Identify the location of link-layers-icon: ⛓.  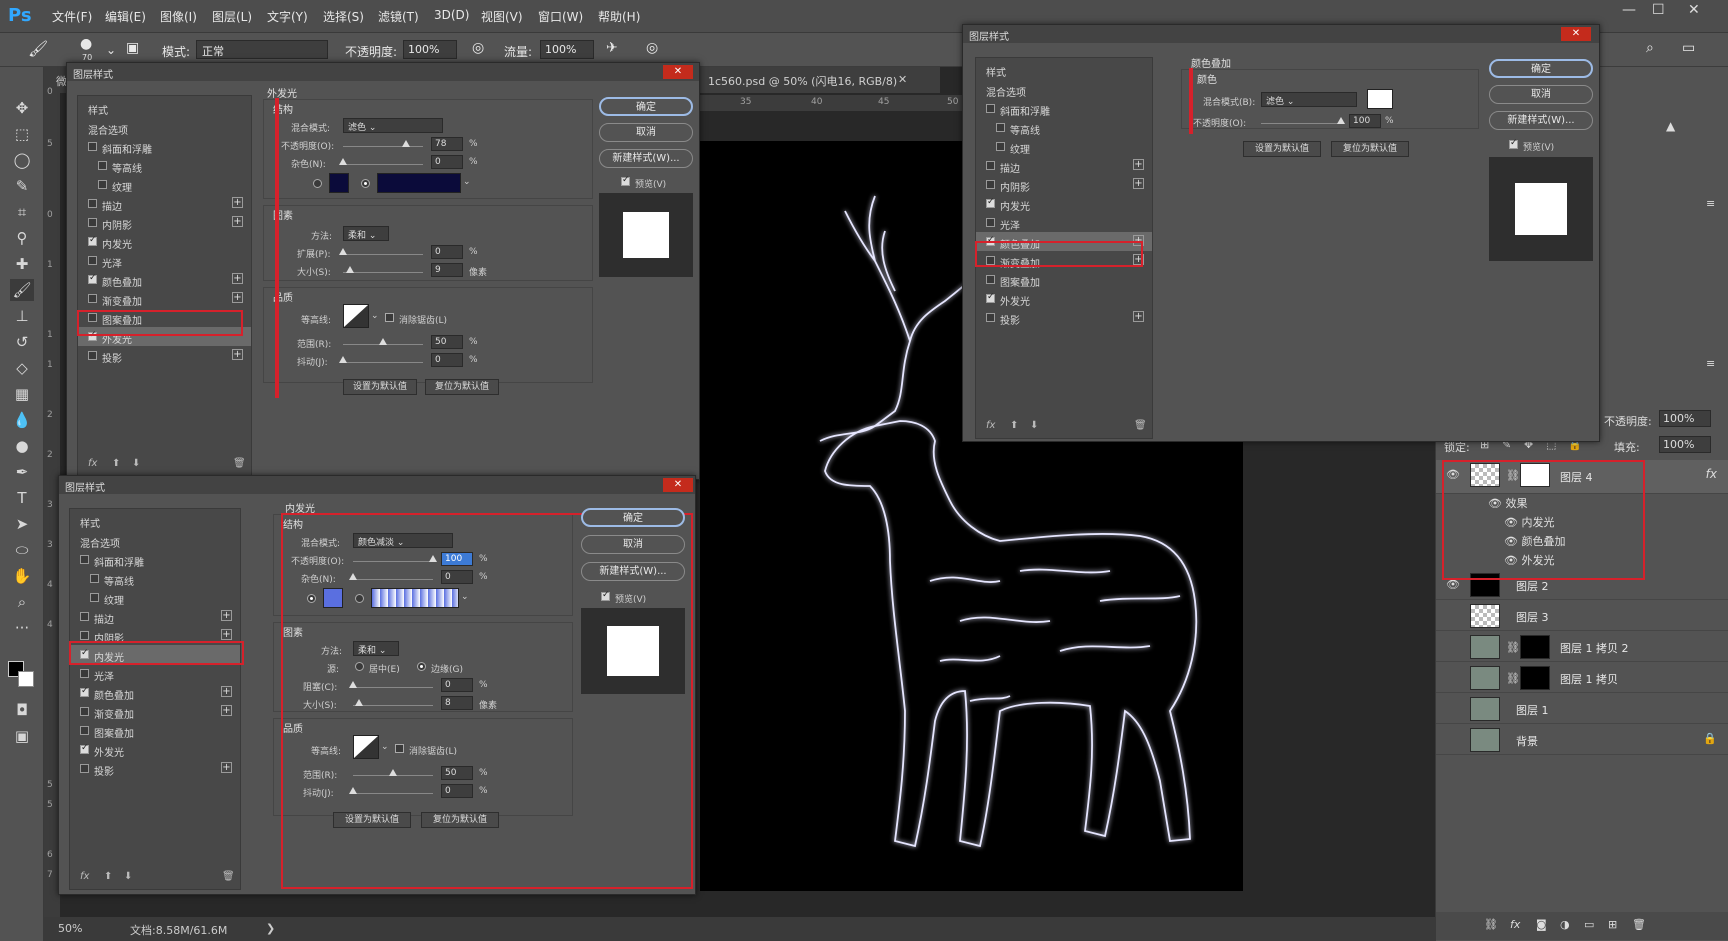
(1491, 924).